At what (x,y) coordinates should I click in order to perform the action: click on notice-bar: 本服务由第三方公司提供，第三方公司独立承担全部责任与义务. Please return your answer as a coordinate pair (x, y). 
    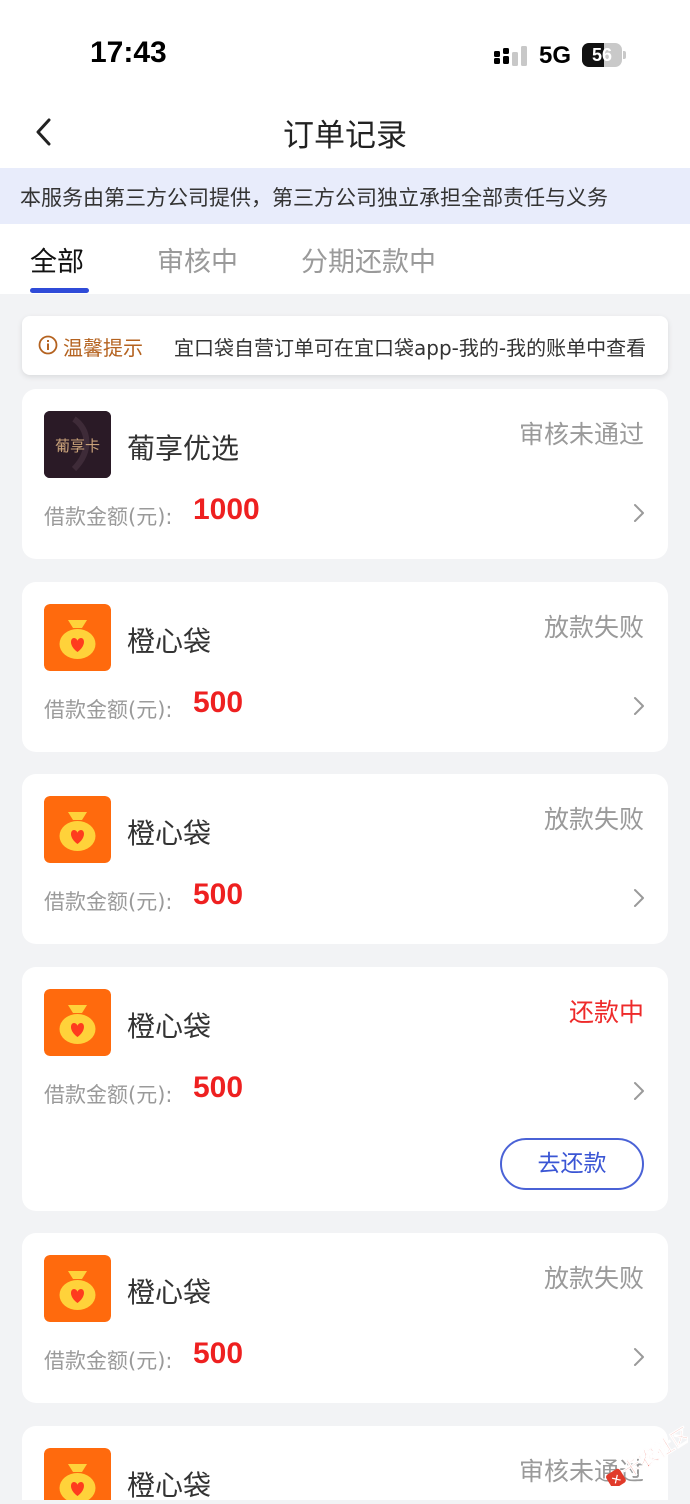
    Looking at the image, I should click on (345, 196).